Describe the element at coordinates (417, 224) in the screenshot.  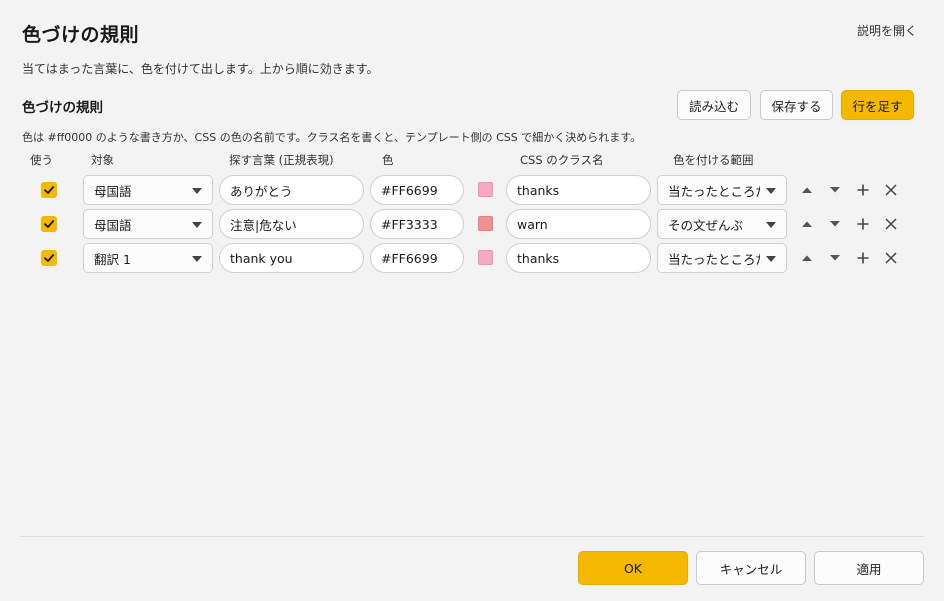
I see `color-input: #FF3333` at that location.